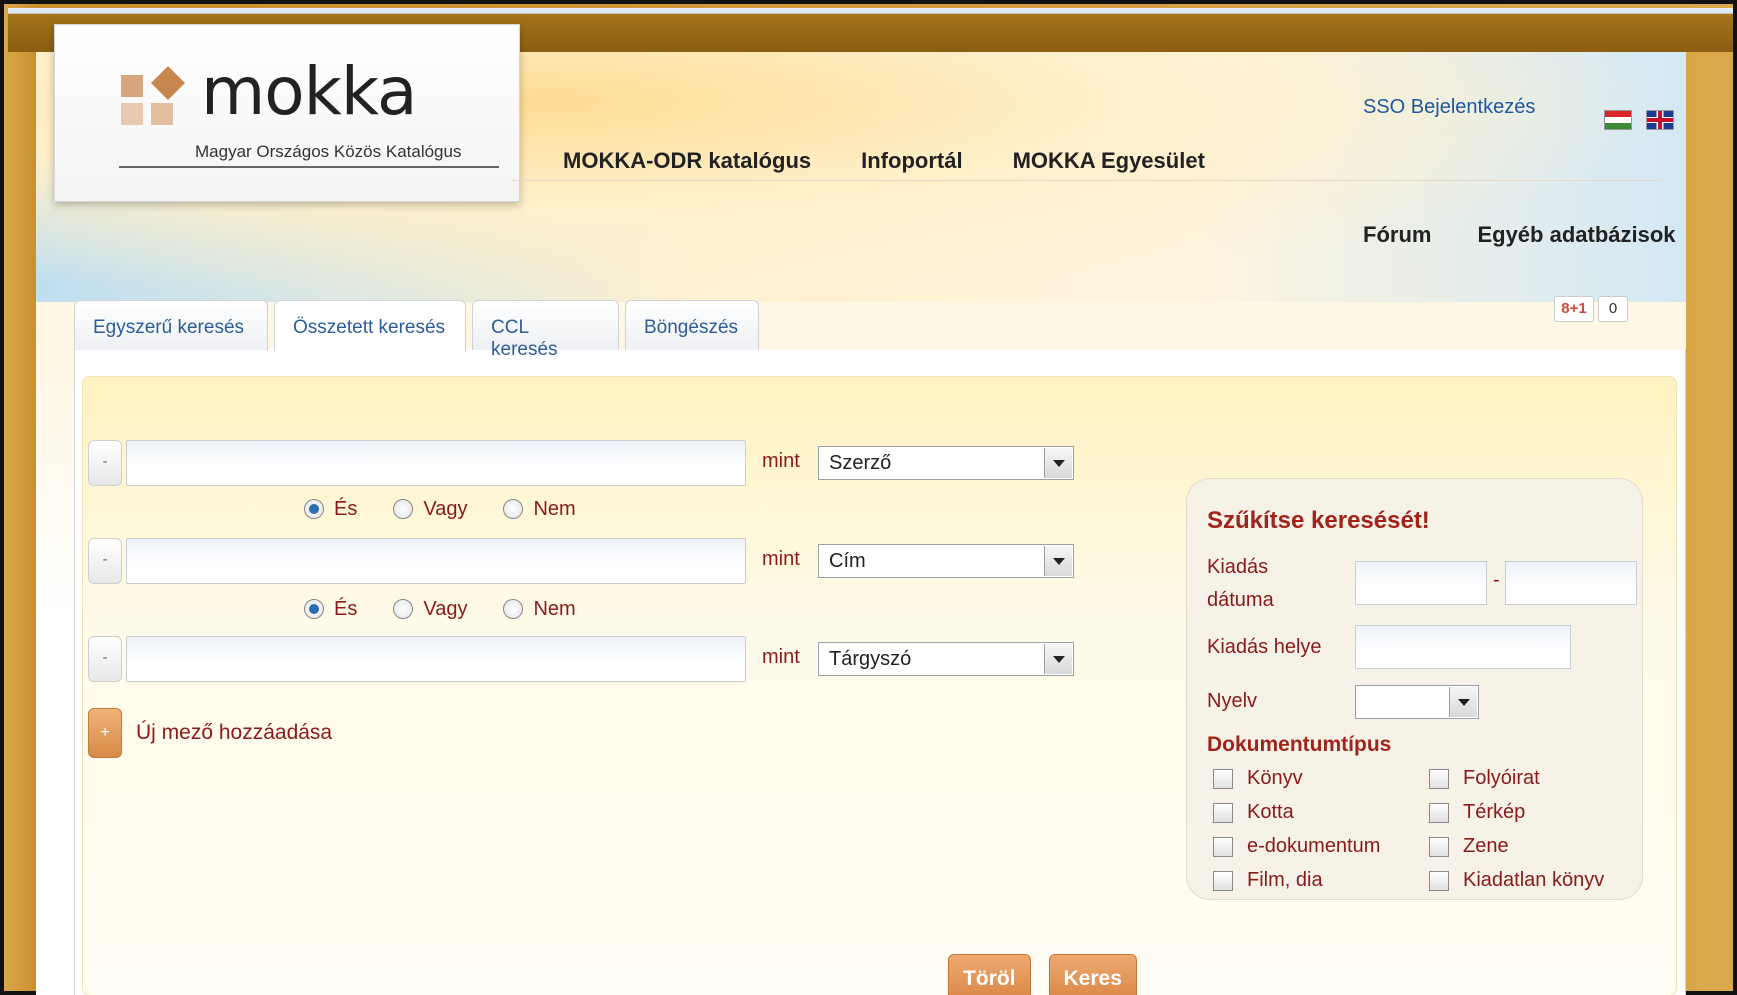  What do you see at coordinates (328, 151) in the screenshot?
I see `logo-subtitle: Magyar Országos Közös Katalógus` at bounding box center [328, 151].